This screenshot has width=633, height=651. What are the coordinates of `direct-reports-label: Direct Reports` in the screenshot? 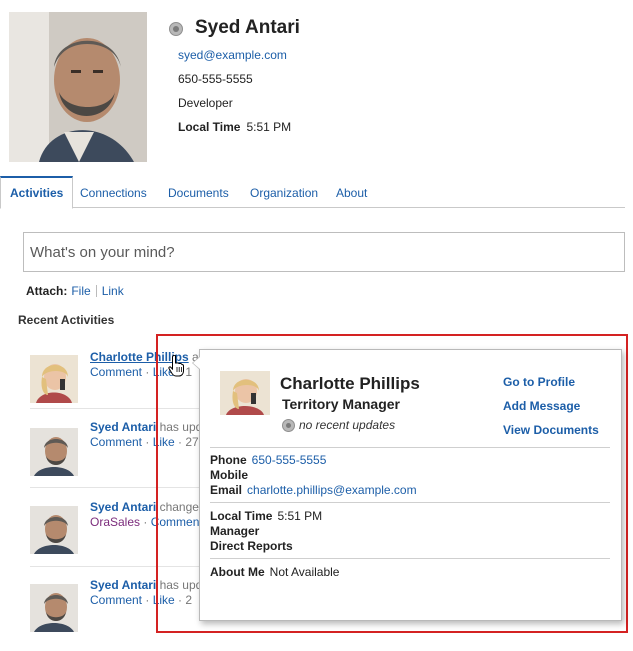 It's located at (251, 546).